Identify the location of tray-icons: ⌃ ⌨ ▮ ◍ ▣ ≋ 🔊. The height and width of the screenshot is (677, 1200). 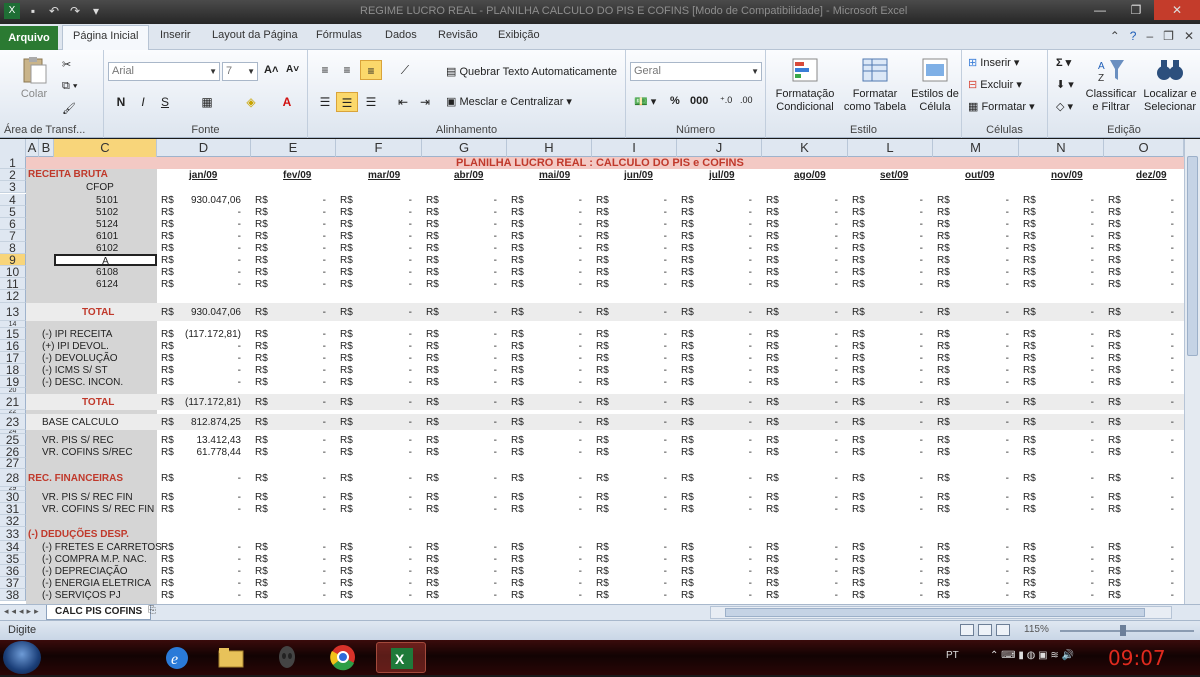
(1032, 655).